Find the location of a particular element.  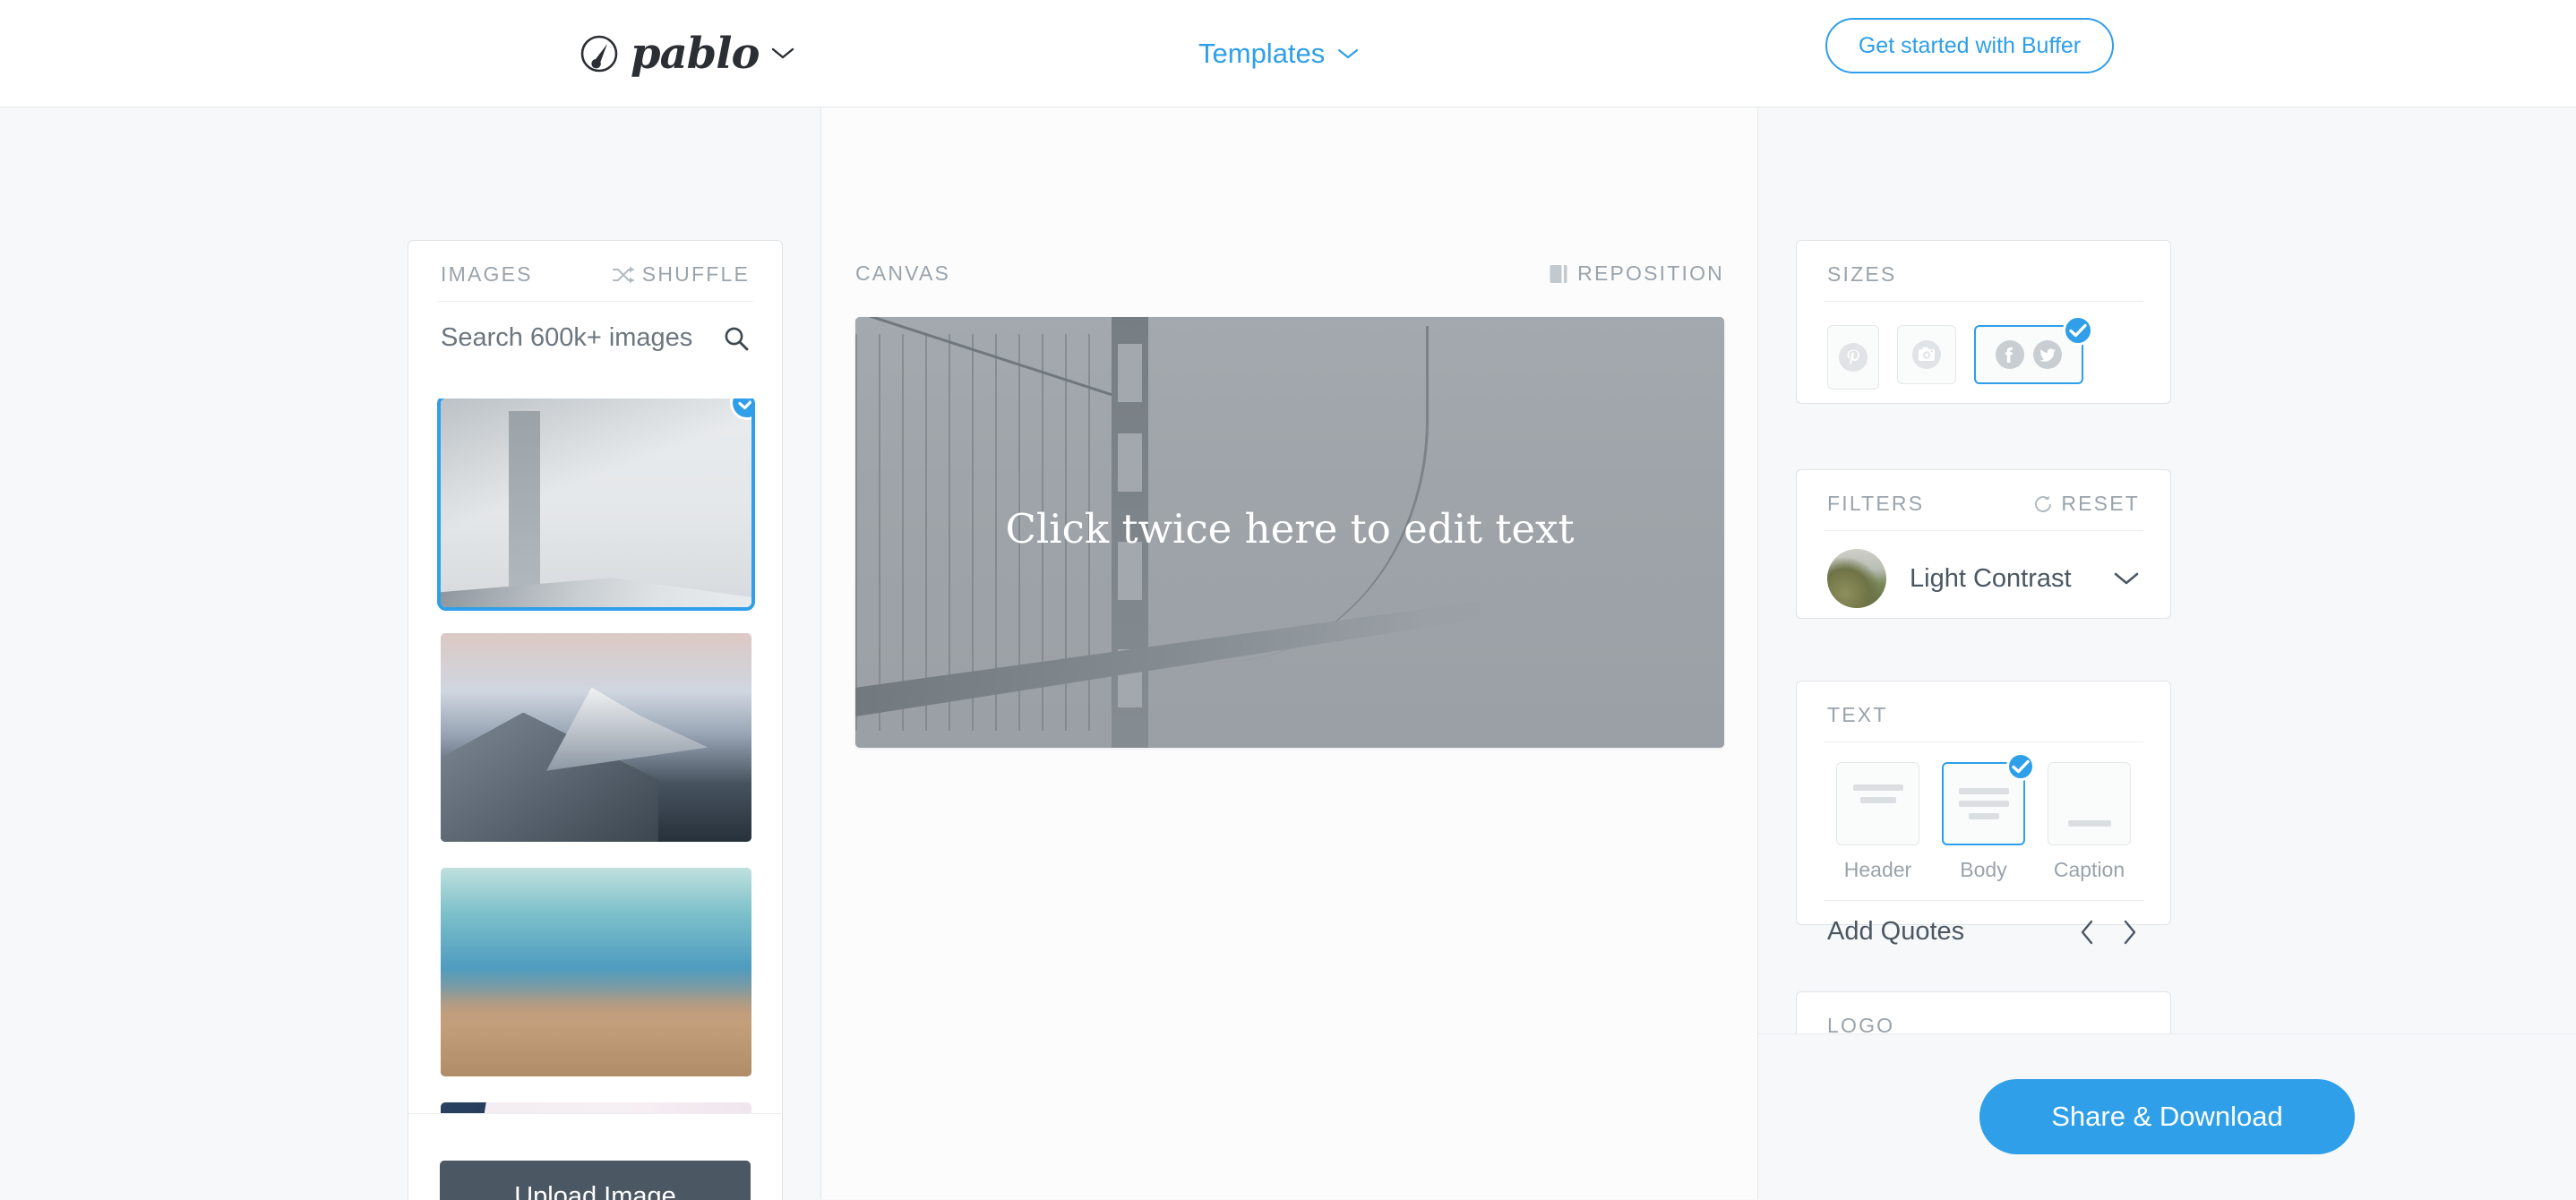

chevron-left-icon is located at coordinates (2087, 933).